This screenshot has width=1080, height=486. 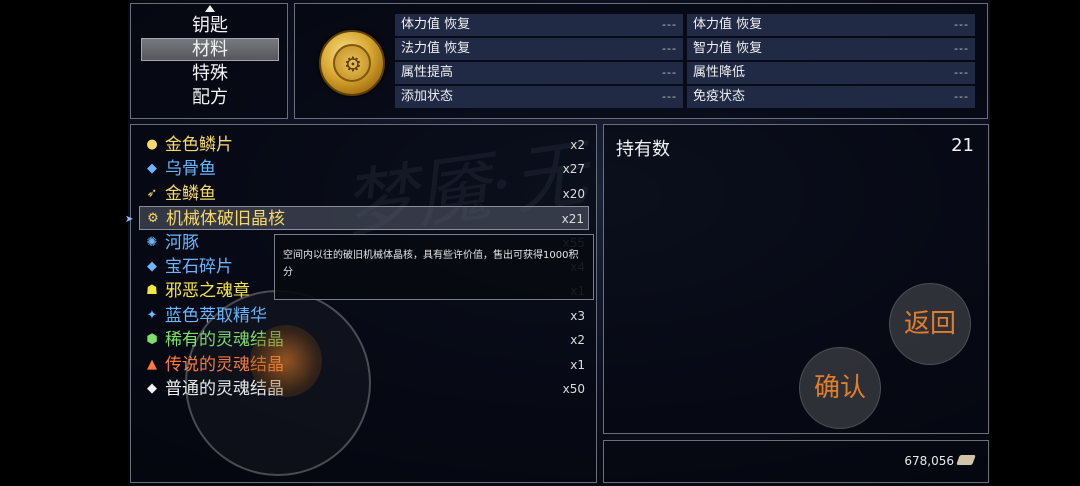 What do you see at coordinates (364, 145) in the screenshot?
I see `item-row: ● 金色鳞片 x2` at bounding box center [364, 145].